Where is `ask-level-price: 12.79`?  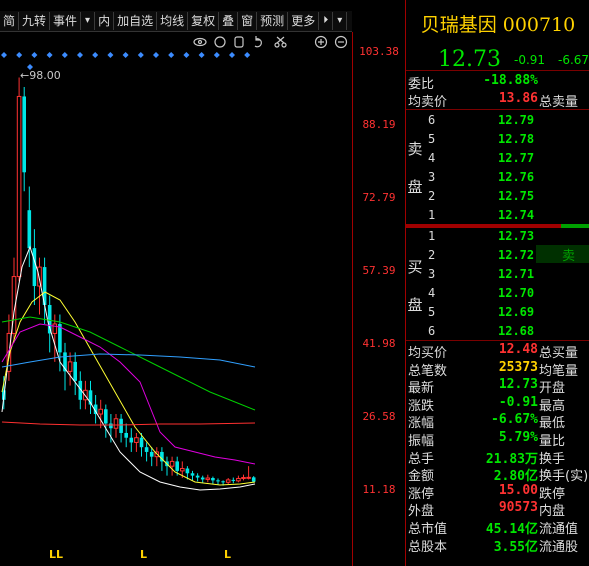
ask-level-price: 12.79 is located at coordinates (516, 120).